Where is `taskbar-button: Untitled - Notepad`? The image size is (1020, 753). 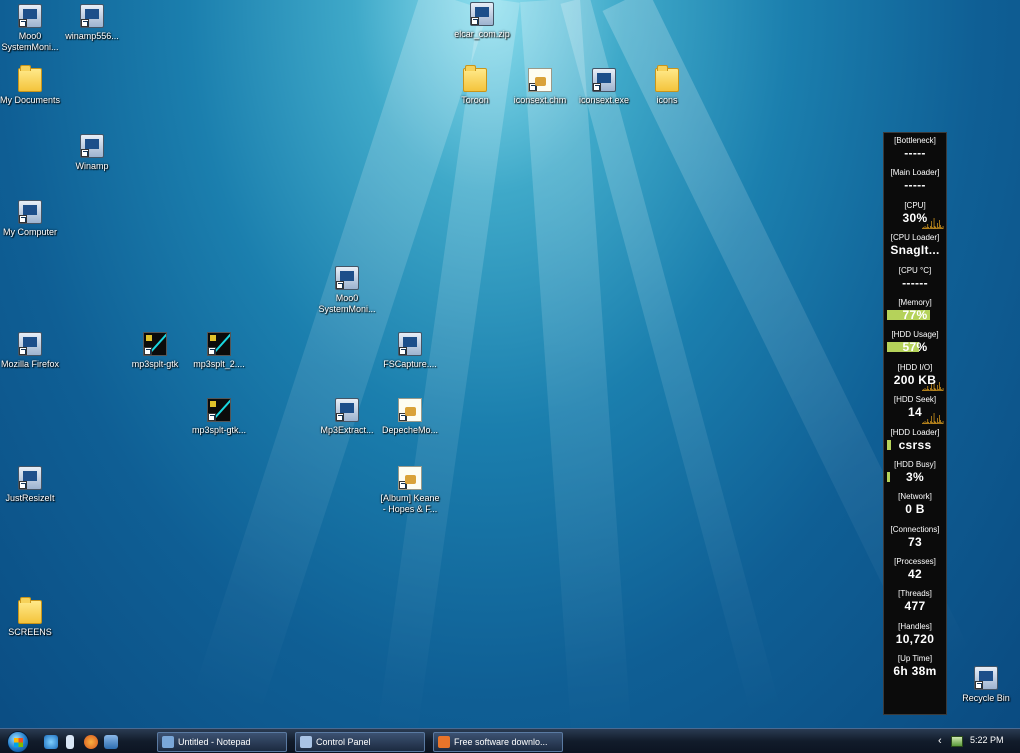
taskbar-button: Untitled - Notepad is located at coordinates (222, 742).